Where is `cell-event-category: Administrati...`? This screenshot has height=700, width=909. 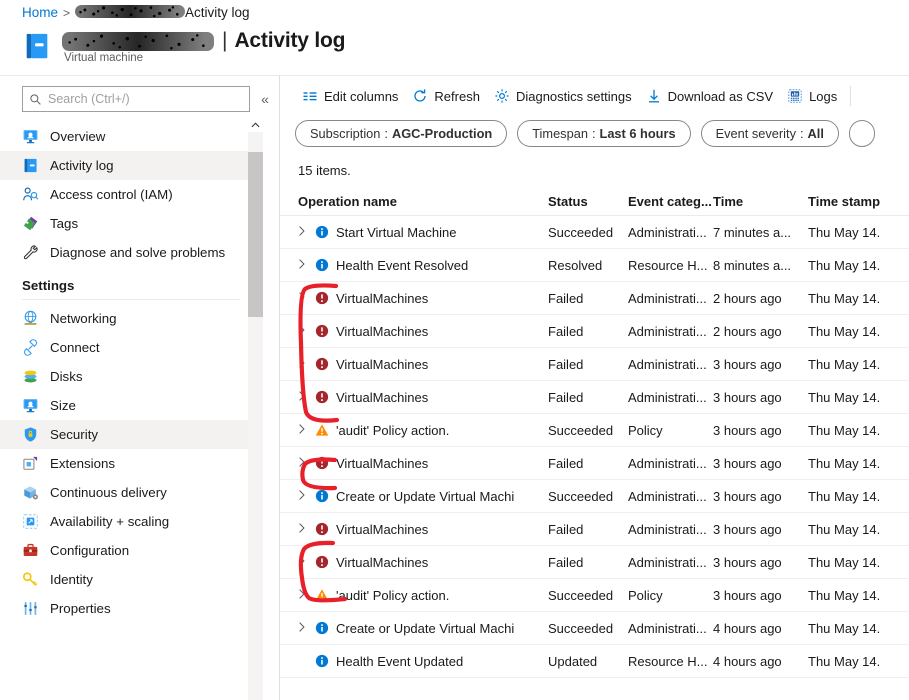 cell-event-category: Administrati... is located at coordinates (667, 463).